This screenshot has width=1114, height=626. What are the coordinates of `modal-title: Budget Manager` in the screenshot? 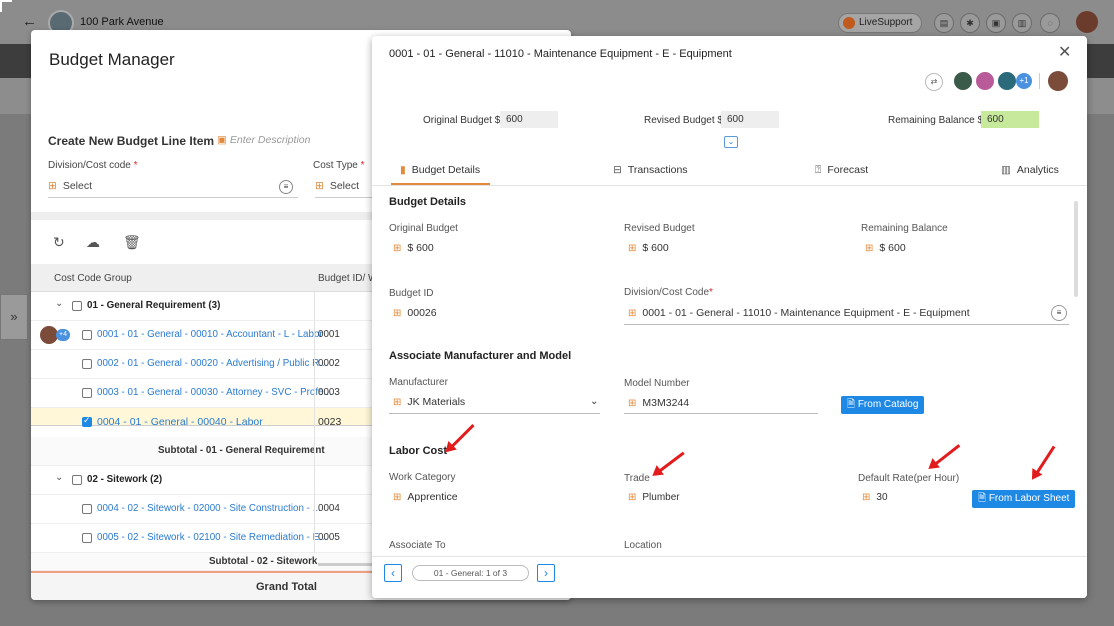 It's located at (112, 59).